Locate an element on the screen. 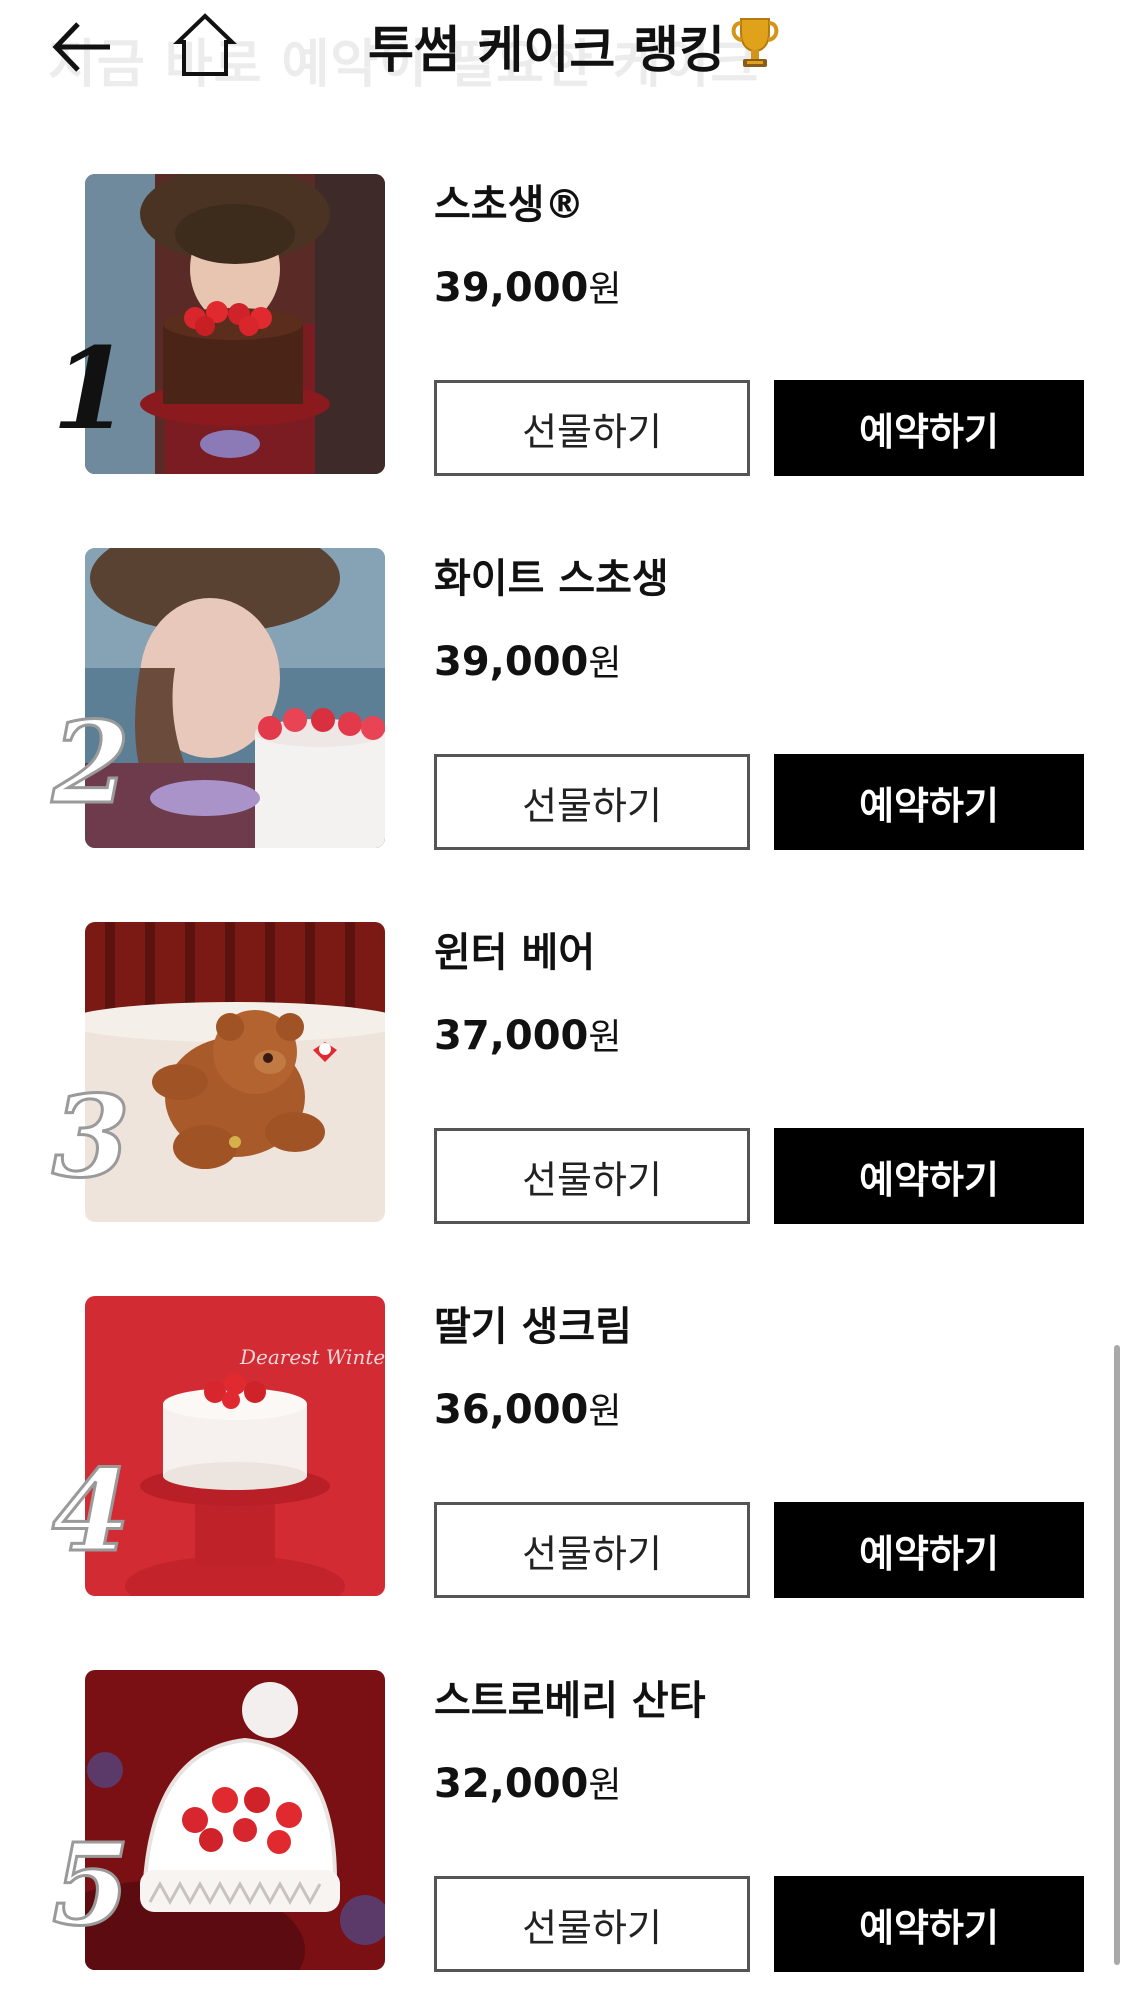  rank-number: 5 is located at coordinates (91, 1885).